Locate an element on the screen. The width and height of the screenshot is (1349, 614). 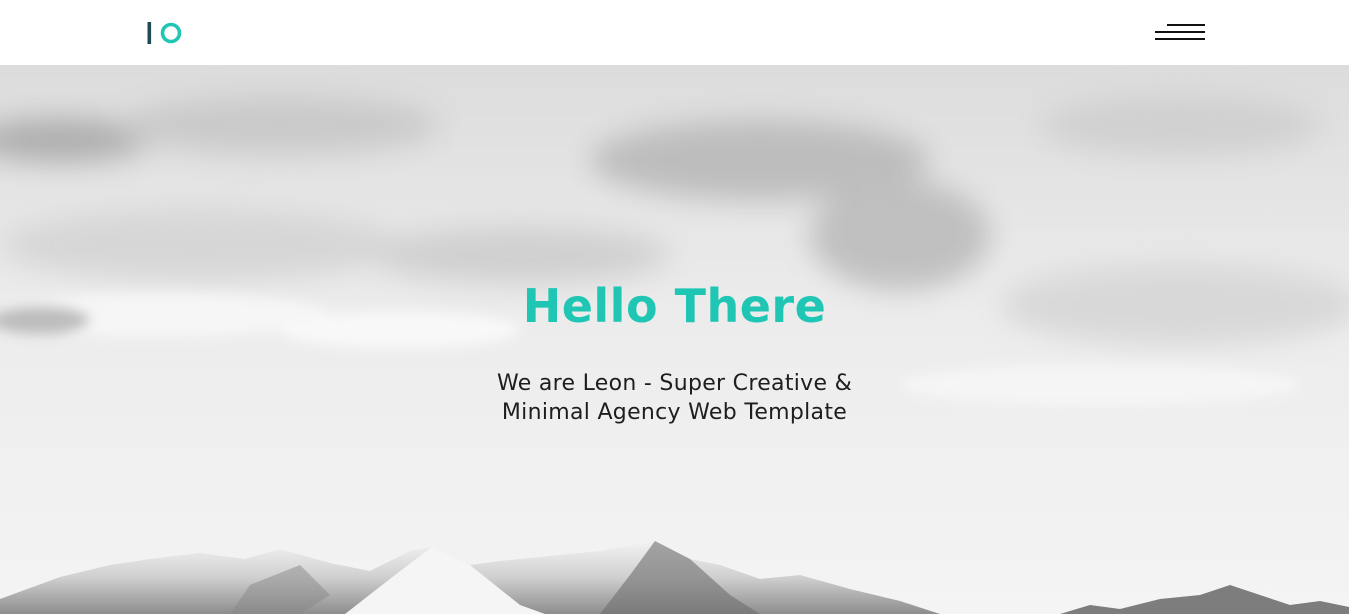
io-logo-icon is located at coordinates (165, 33).